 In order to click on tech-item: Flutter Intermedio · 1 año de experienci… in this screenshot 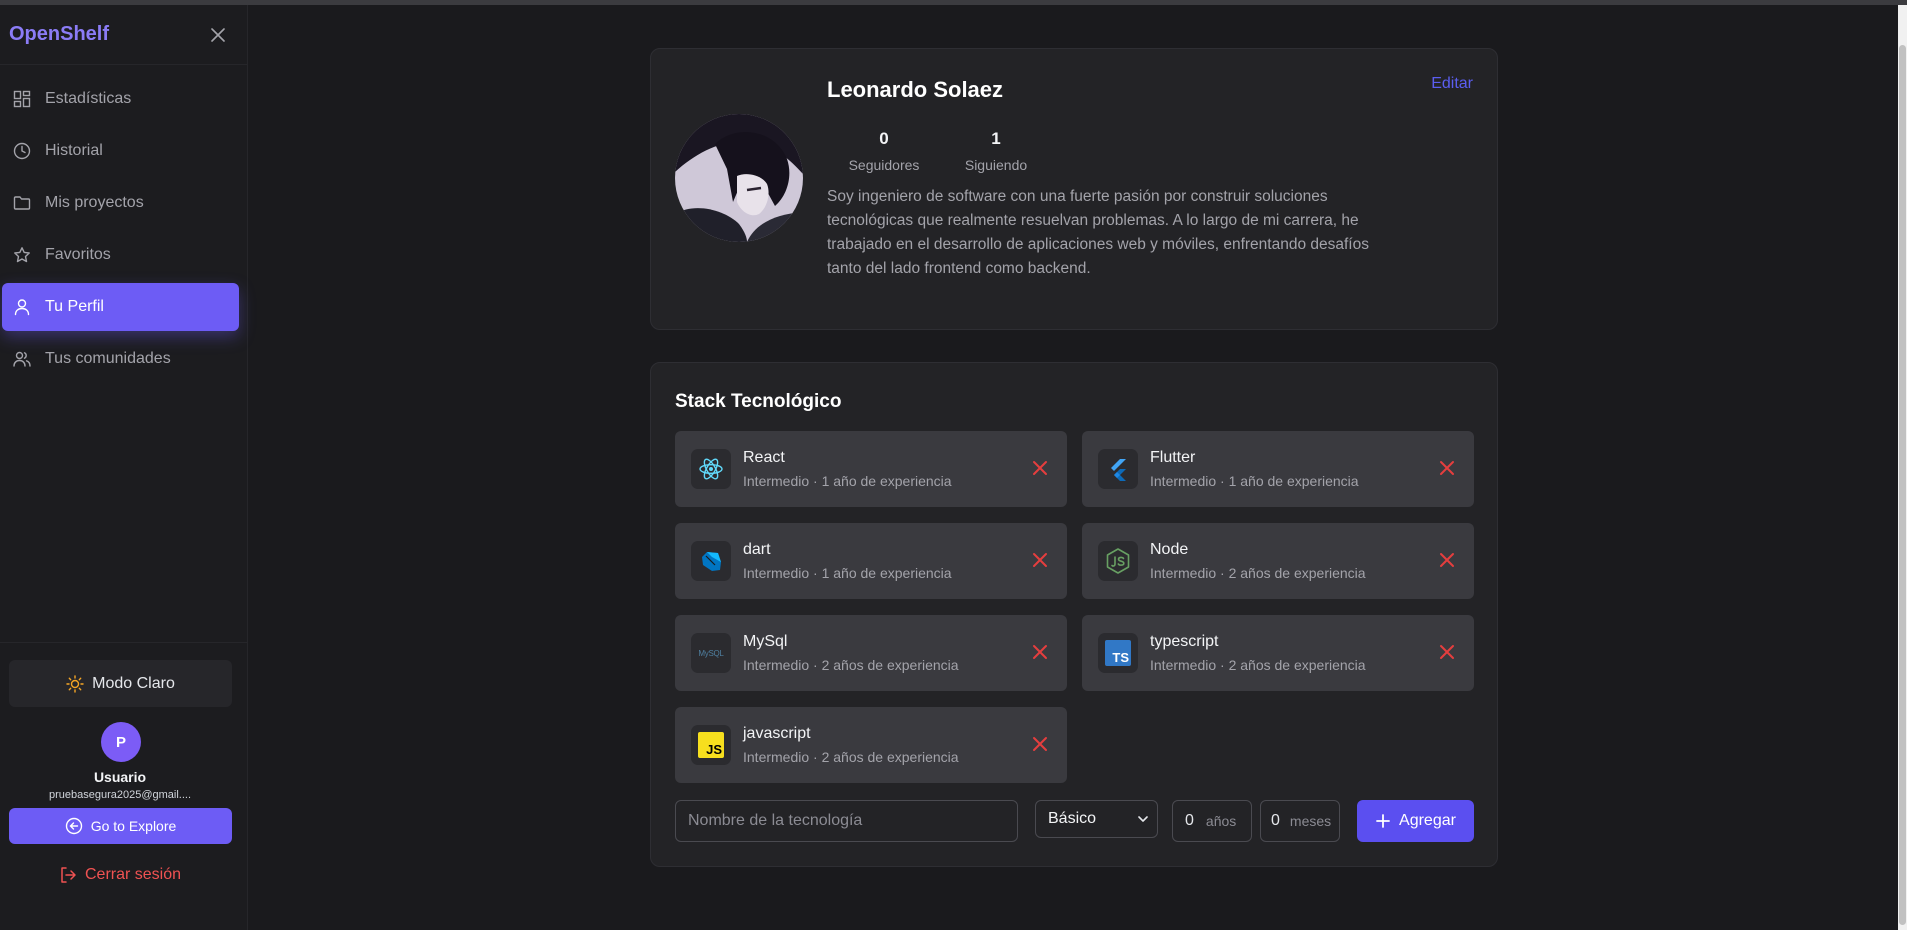, I will do `click(1278, 469)`.